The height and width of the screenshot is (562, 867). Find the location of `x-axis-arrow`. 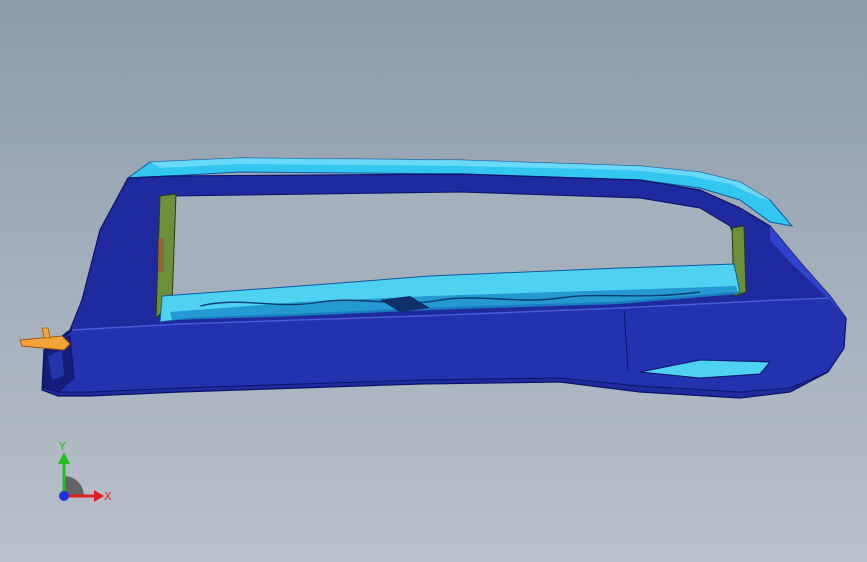

x-axis-arrow is located at coordinates (99, 496).